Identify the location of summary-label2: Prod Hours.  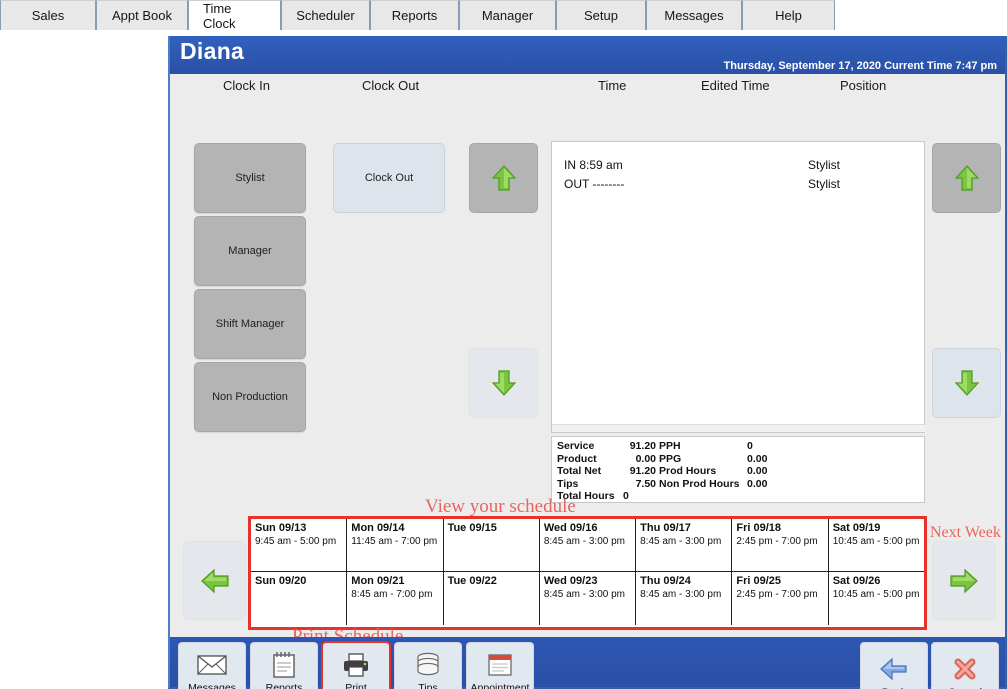
(688, 471).